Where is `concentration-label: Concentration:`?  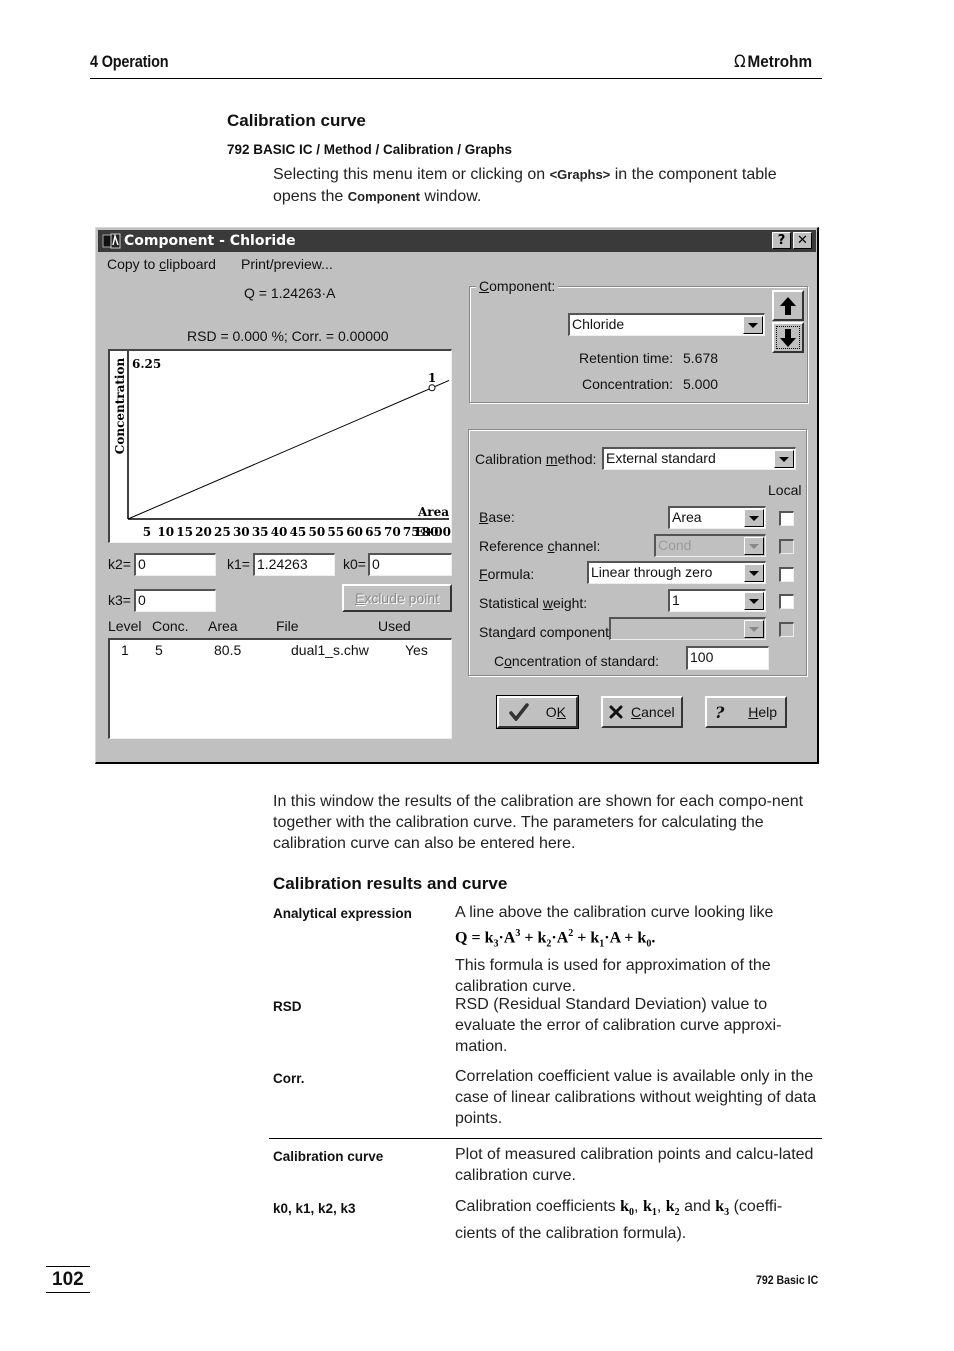 concentration-label: Concentration: is located at coordinates (628, 384).